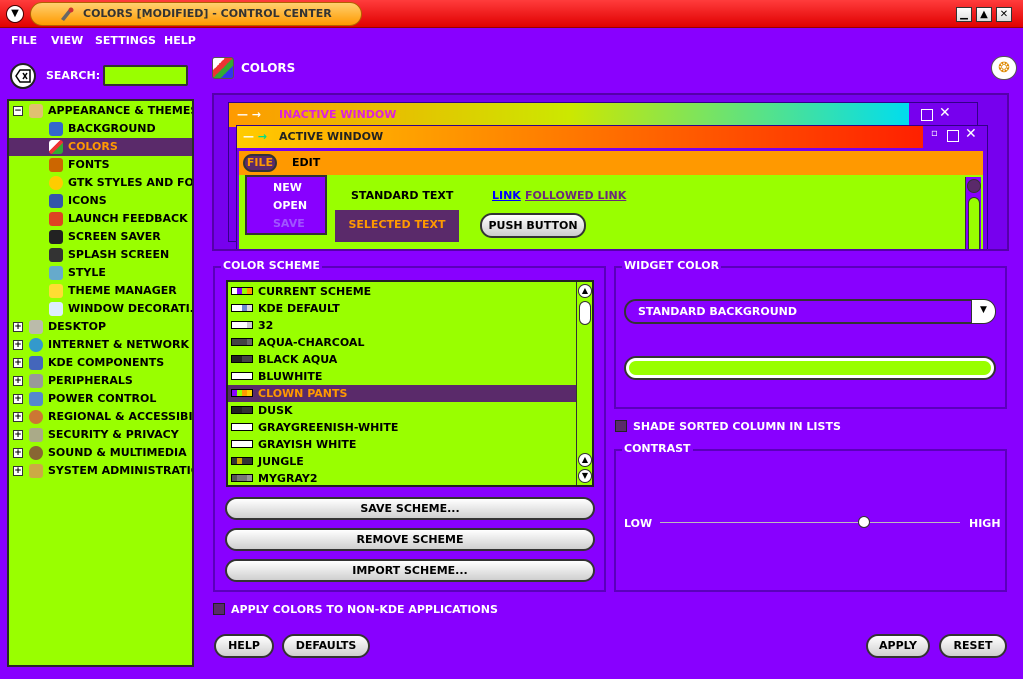 The image size is (1023, 679). Describe the element at coordinates (100, 273) in the screenshot. I see `tree-item-style: STYLE` at that location.